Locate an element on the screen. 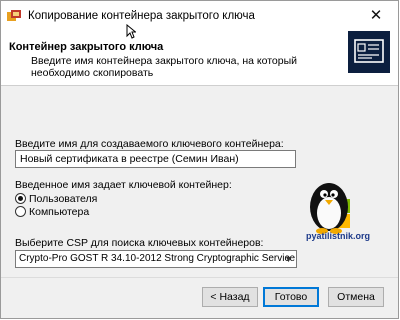 The width and height of the screenshot is (400, 320). radio-user-label: Пользователя is located at coordinates (63, 198).